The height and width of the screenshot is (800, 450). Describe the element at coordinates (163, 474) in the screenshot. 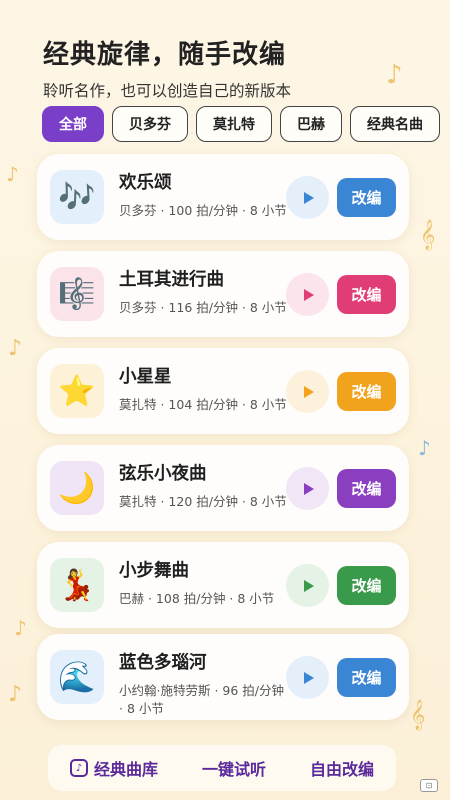

I see `song-title: 弦乐小夜曲` at that location.